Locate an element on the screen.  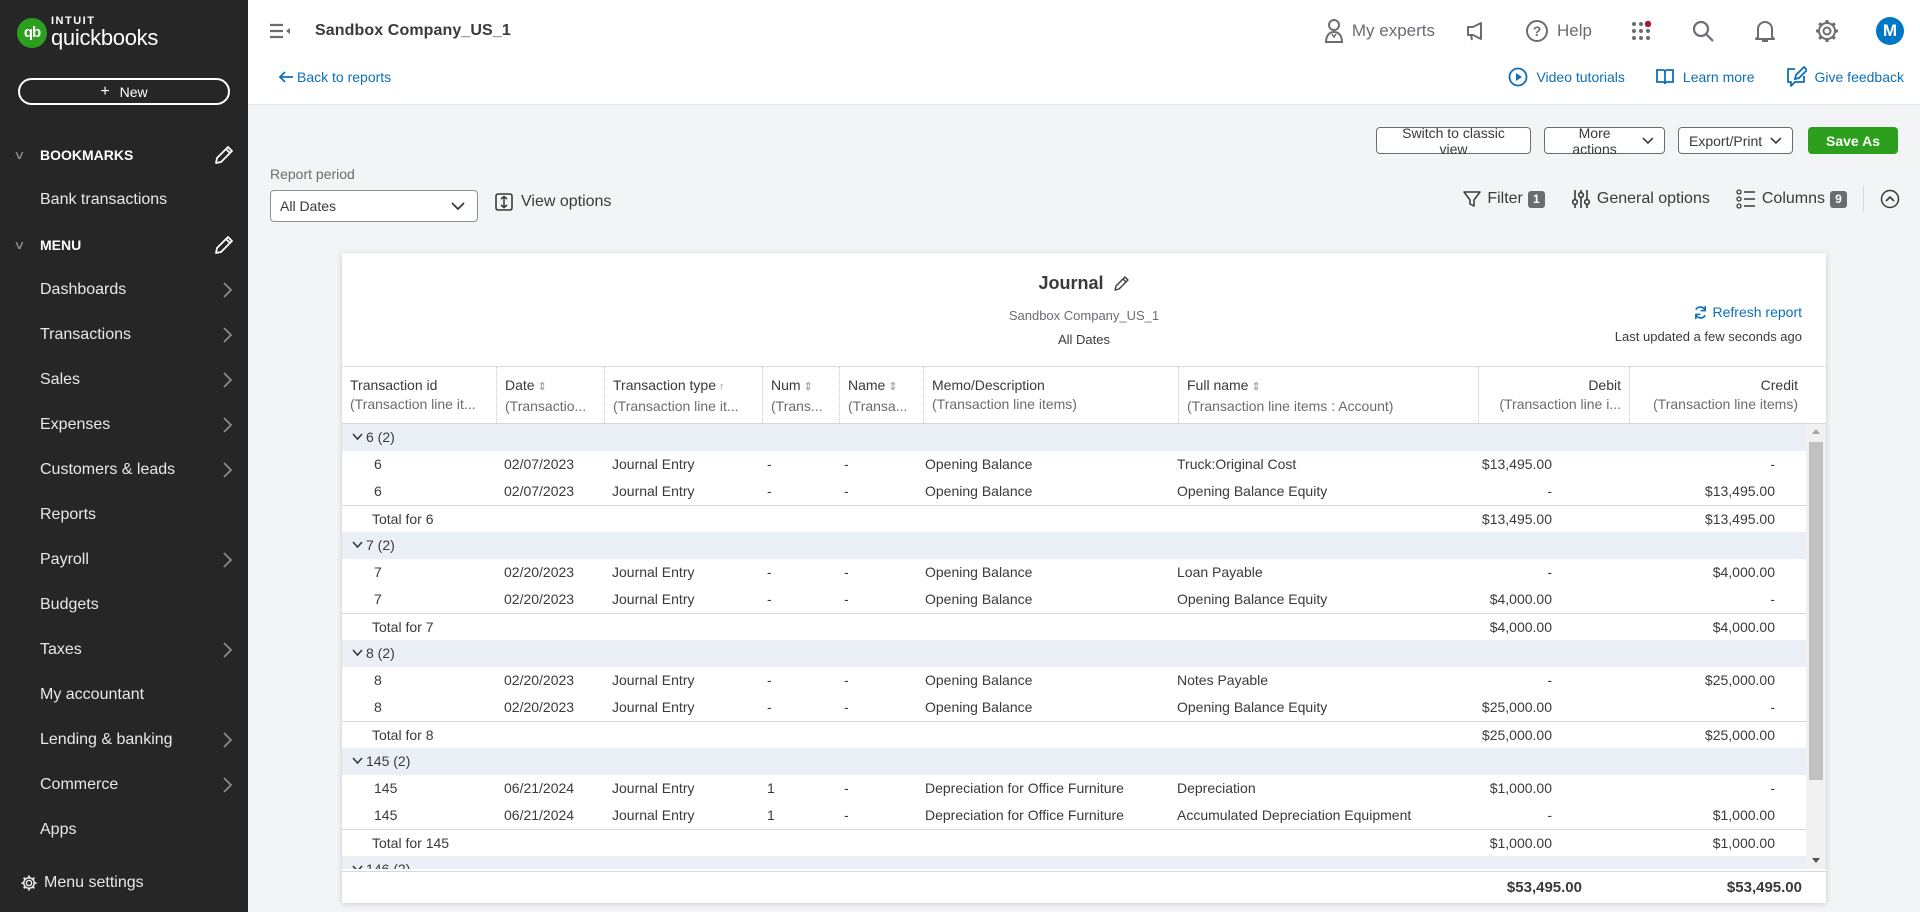
announcements-button is located at coordinates (1476, 31).